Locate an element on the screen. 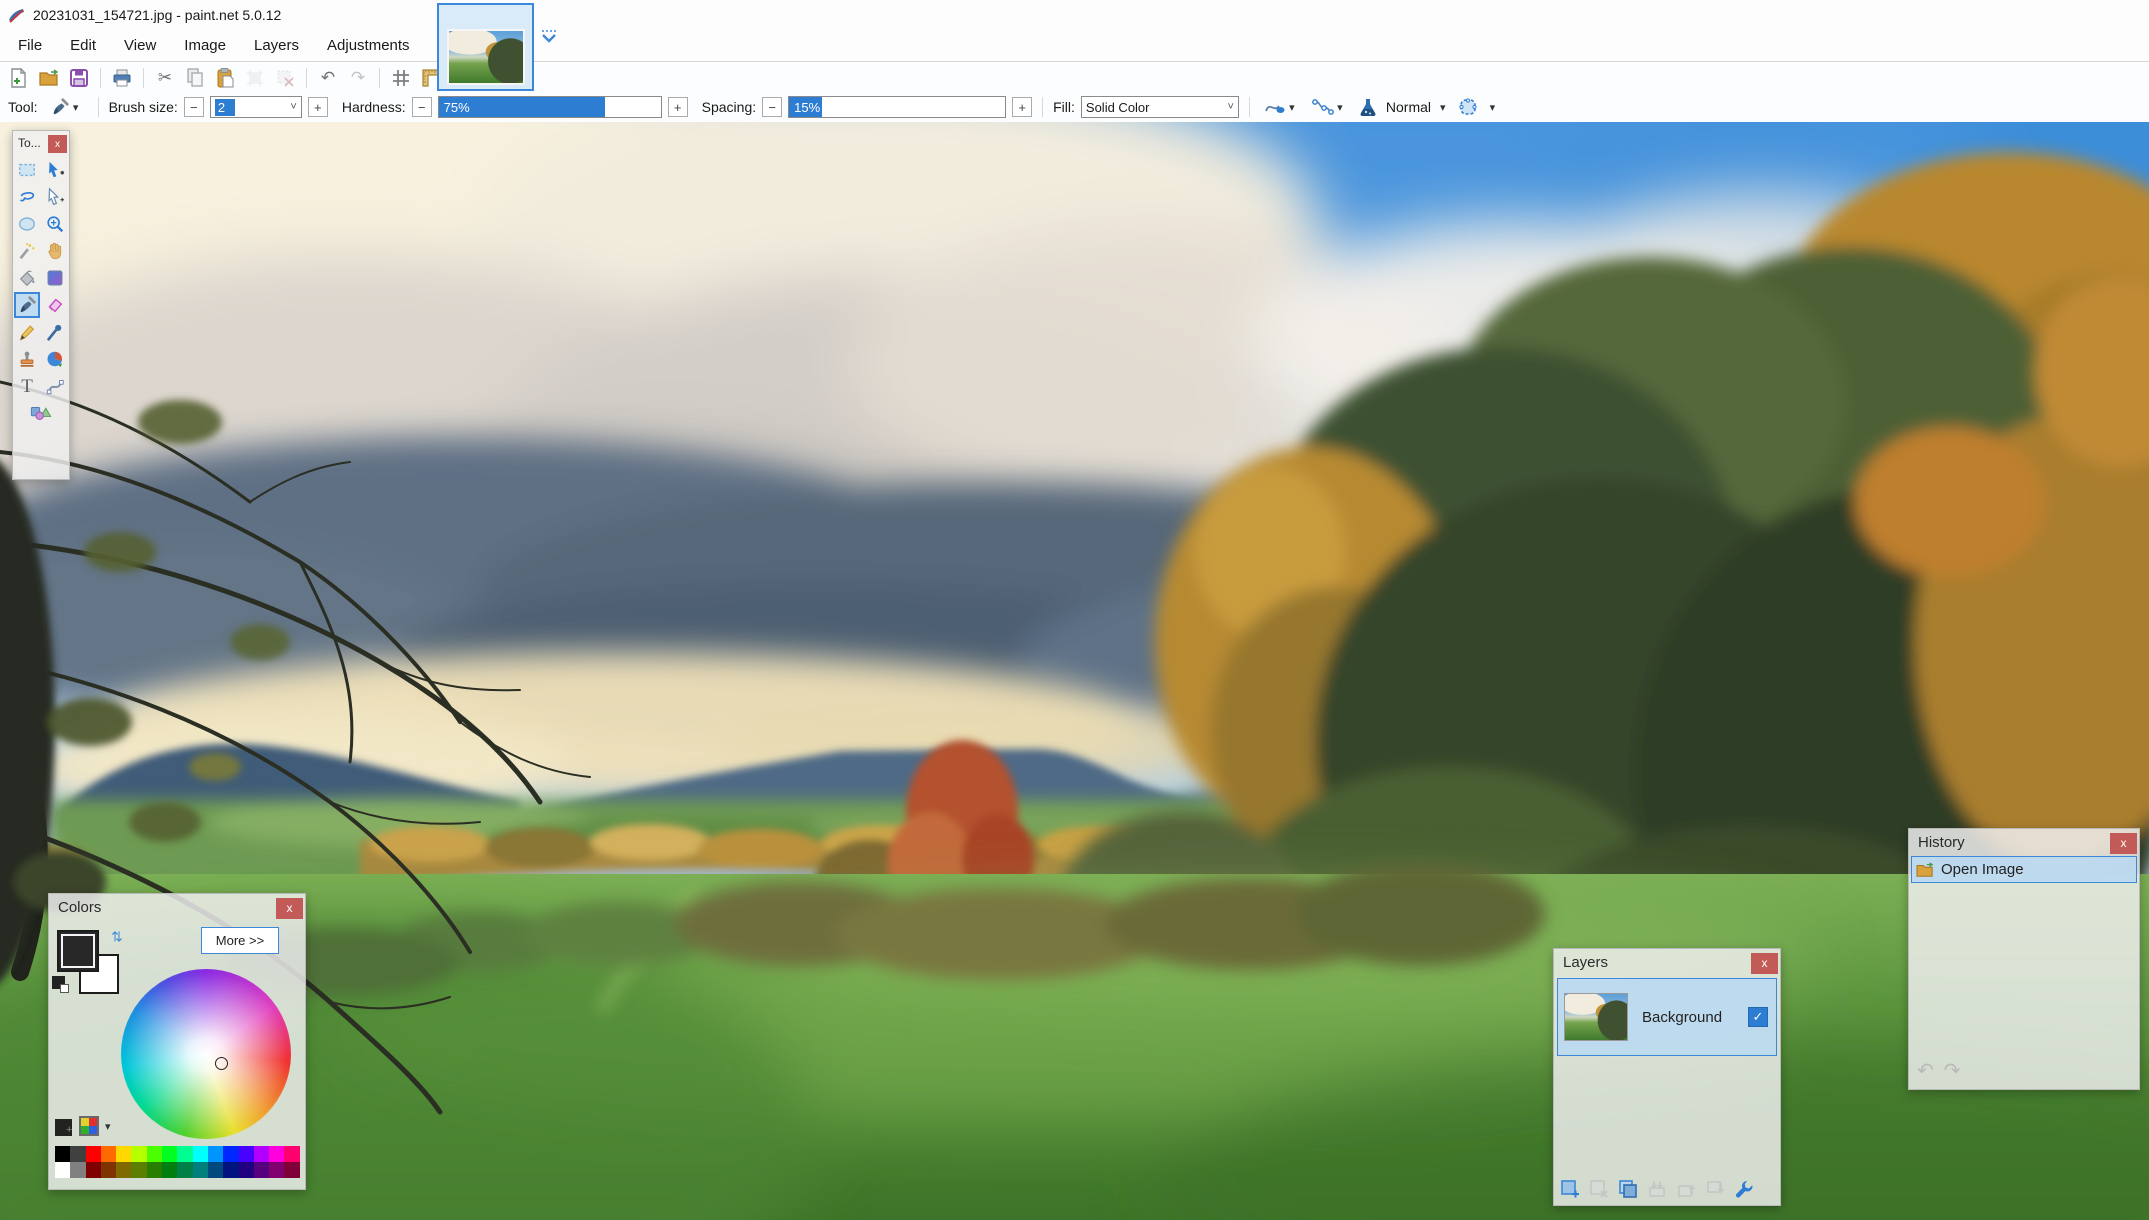 The image size is (2149, 1220). menu-view: View is located at coordinates (140, 45).